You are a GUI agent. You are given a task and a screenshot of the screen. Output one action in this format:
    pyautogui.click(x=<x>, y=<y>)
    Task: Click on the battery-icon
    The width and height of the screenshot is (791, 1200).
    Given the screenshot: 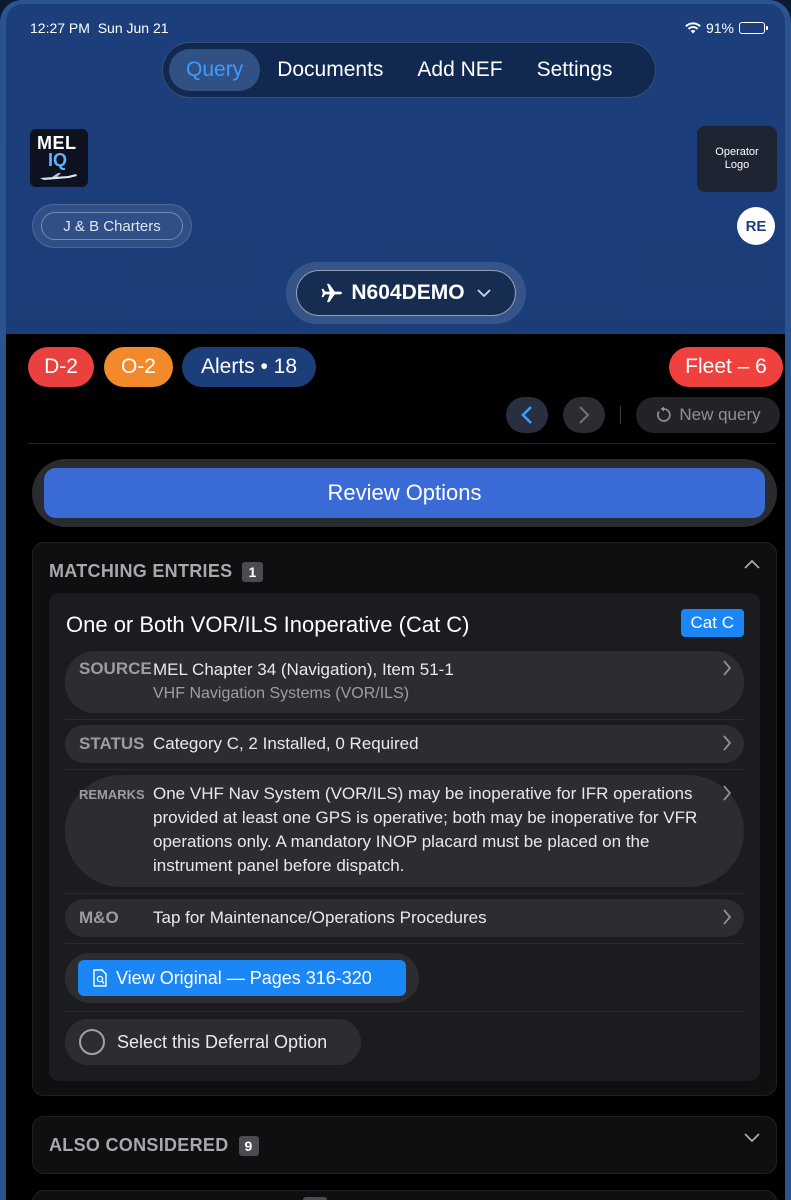 What is the action you would take?
    pyautogui.click(x=753, y=28)
    